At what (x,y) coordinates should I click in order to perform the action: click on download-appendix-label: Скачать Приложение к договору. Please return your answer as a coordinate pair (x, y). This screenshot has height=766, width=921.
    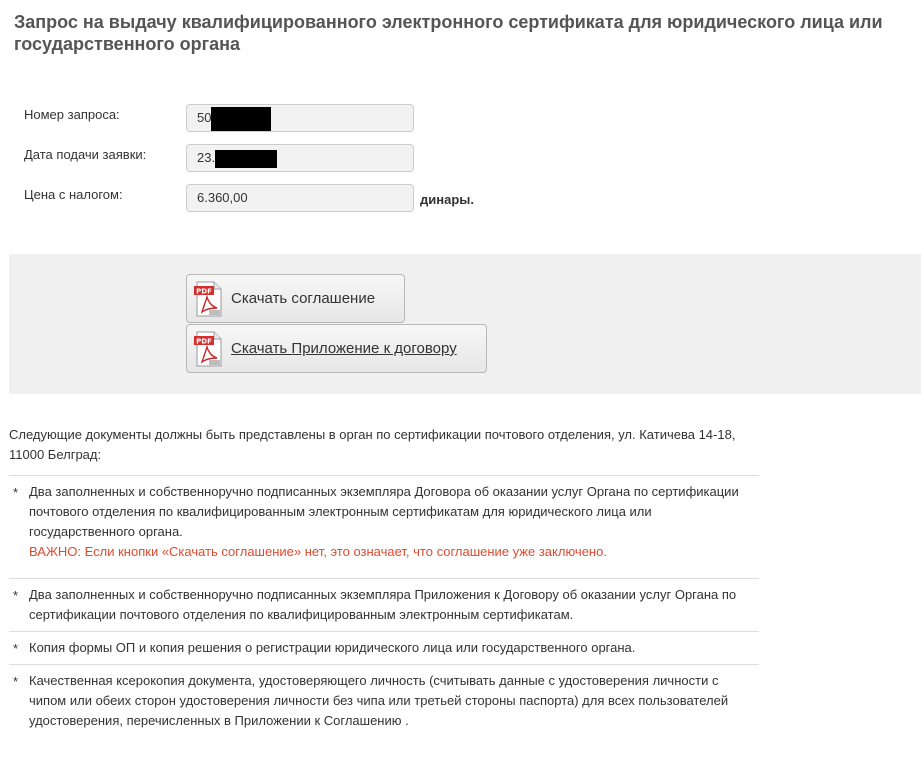
    Looking at the image, I should click on (344, 348).